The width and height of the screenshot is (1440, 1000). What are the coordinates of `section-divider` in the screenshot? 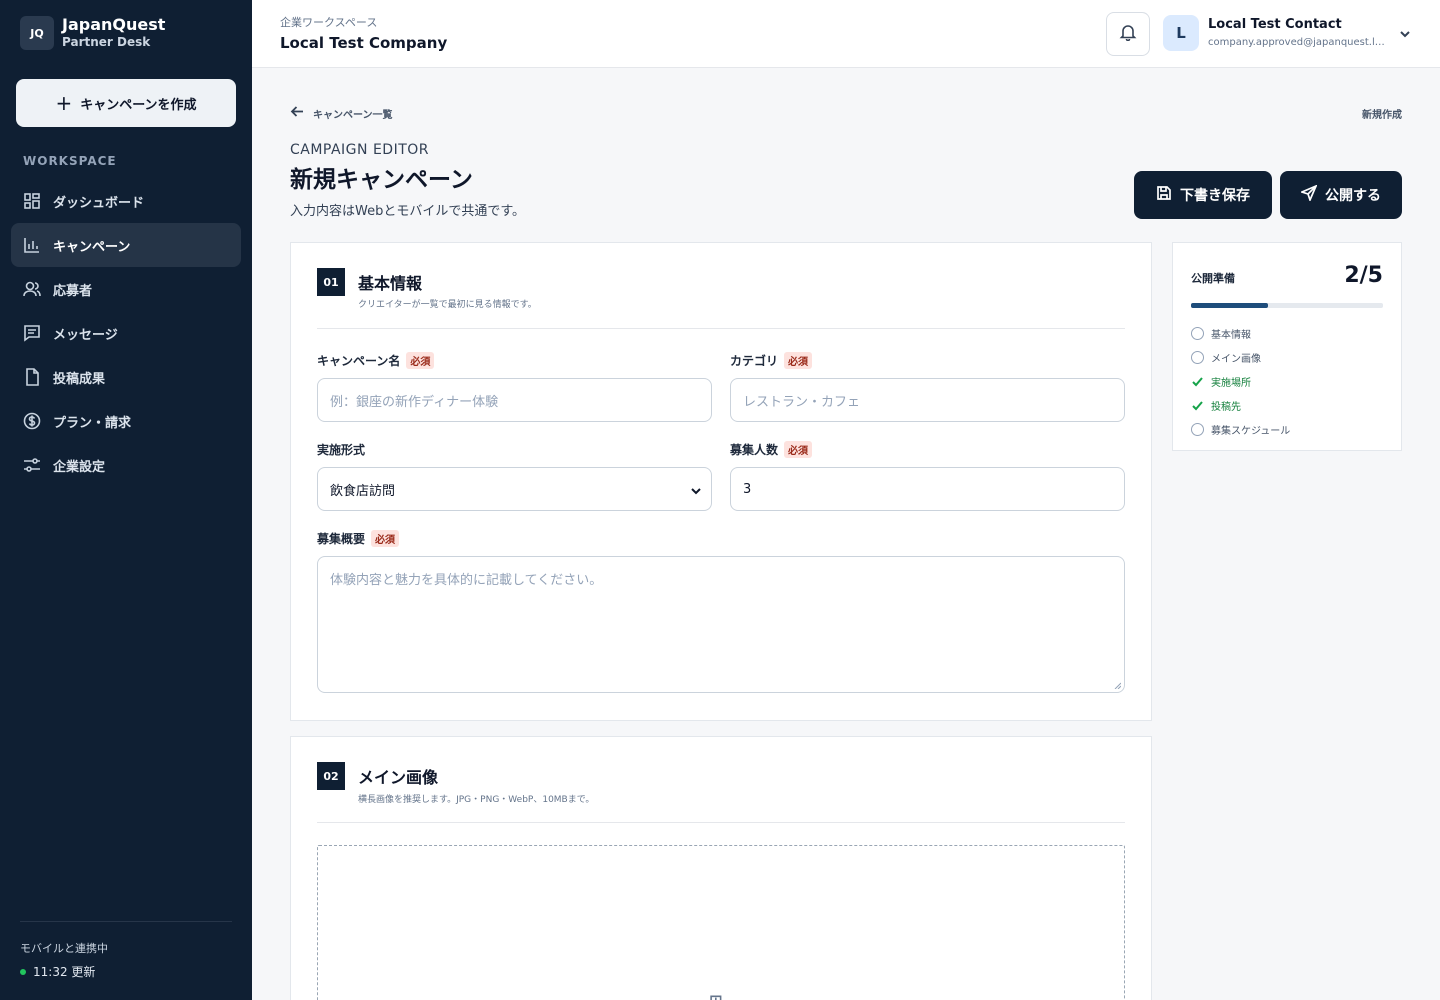 It's located at (721, 822).